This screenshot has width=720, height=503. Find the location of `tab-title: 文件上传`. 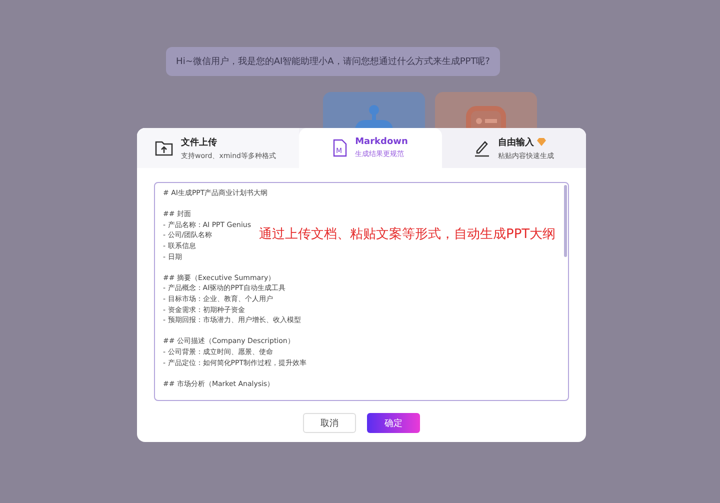

tab-title: 文件上传 is located at coordinates (199, 142).